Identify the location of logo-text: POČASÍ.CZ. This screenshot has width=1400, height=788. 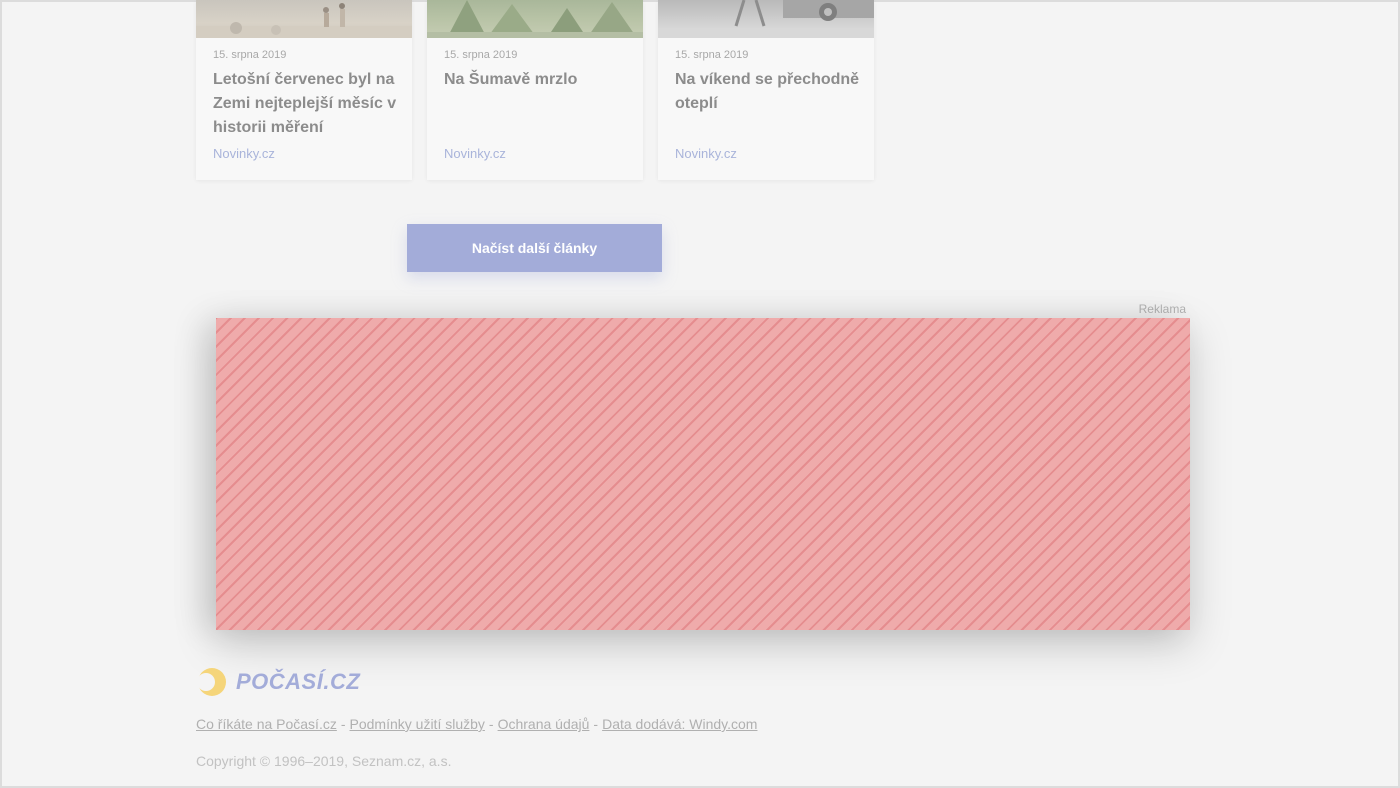
(298, 681).